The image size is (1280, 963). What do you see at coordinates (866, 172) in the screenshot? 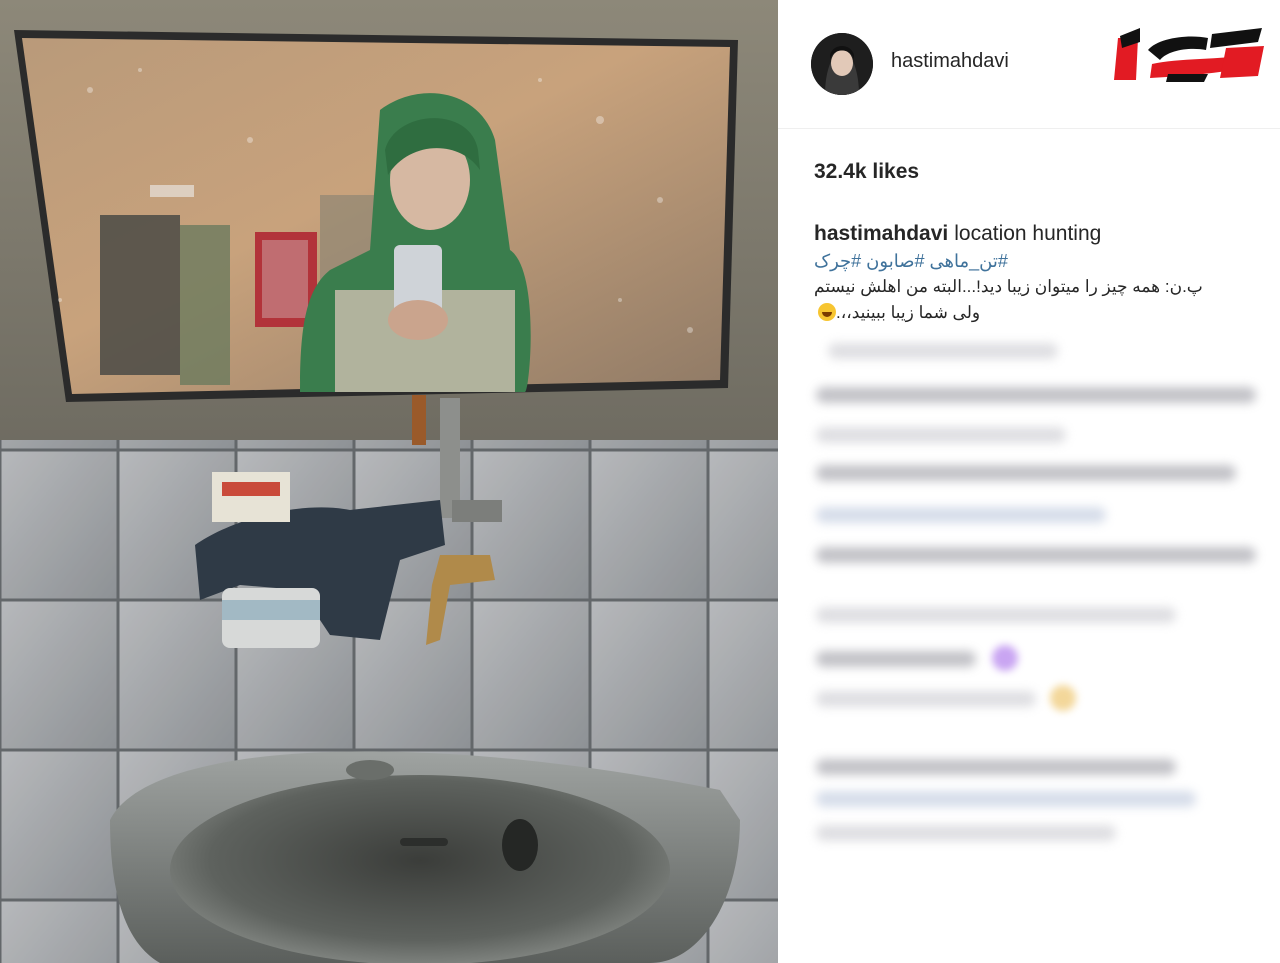
I see `likes-count: 32.4k likes` at bounding box center [866, 172].